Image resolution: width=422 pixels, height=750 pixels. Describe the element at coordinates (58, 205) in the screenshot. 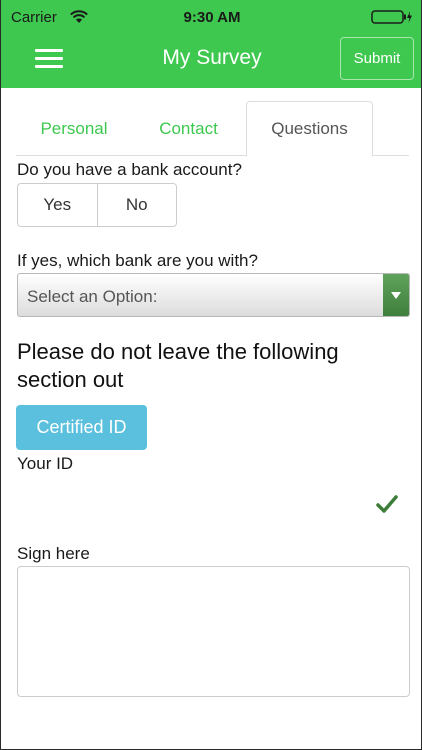

I see `yes-button: Yes` at that location.